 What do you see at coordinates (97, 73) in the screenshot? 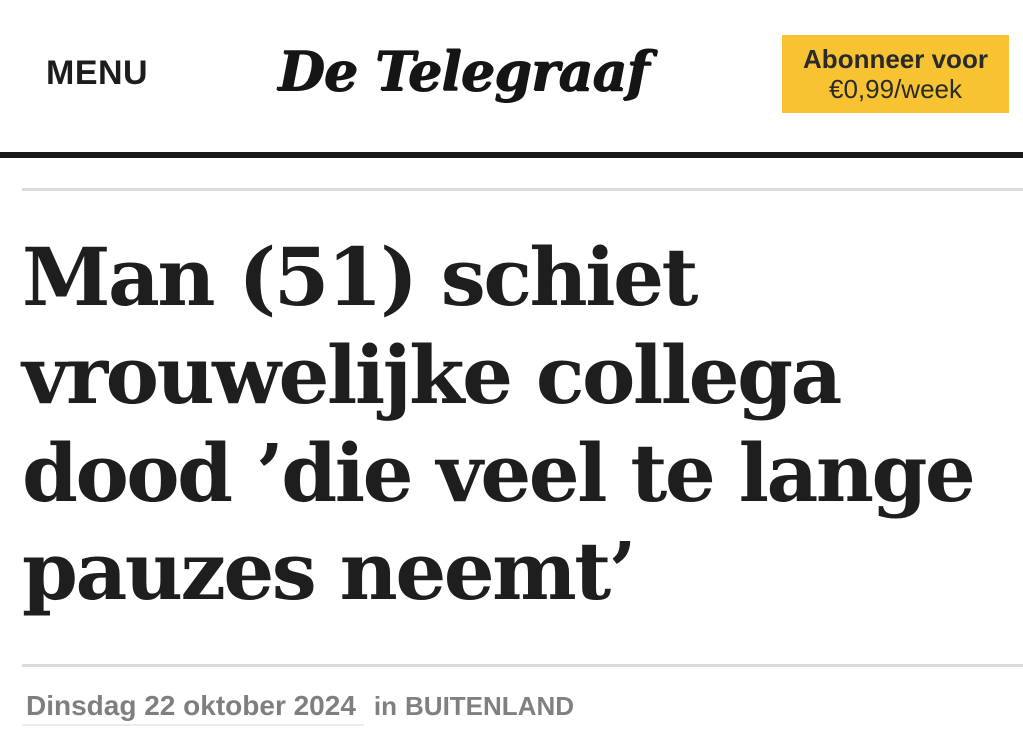
I see `menu-button: MENU` at bounding box center [97, 73].